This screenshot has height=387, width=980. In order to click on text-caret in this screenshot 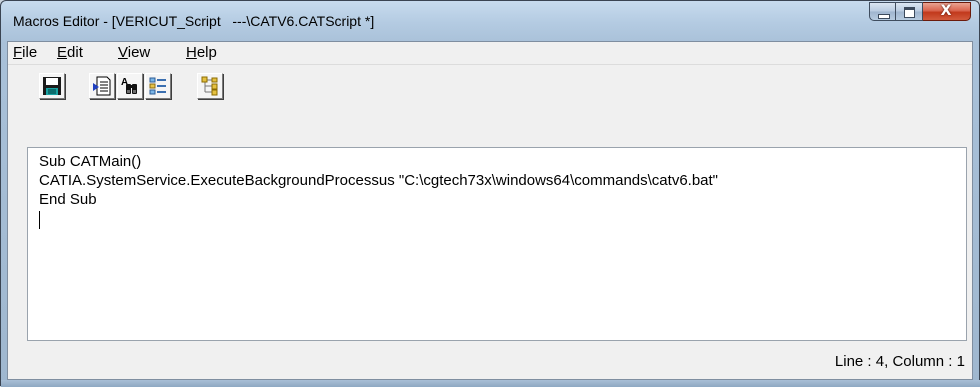, I will do `click(39, 220)`.